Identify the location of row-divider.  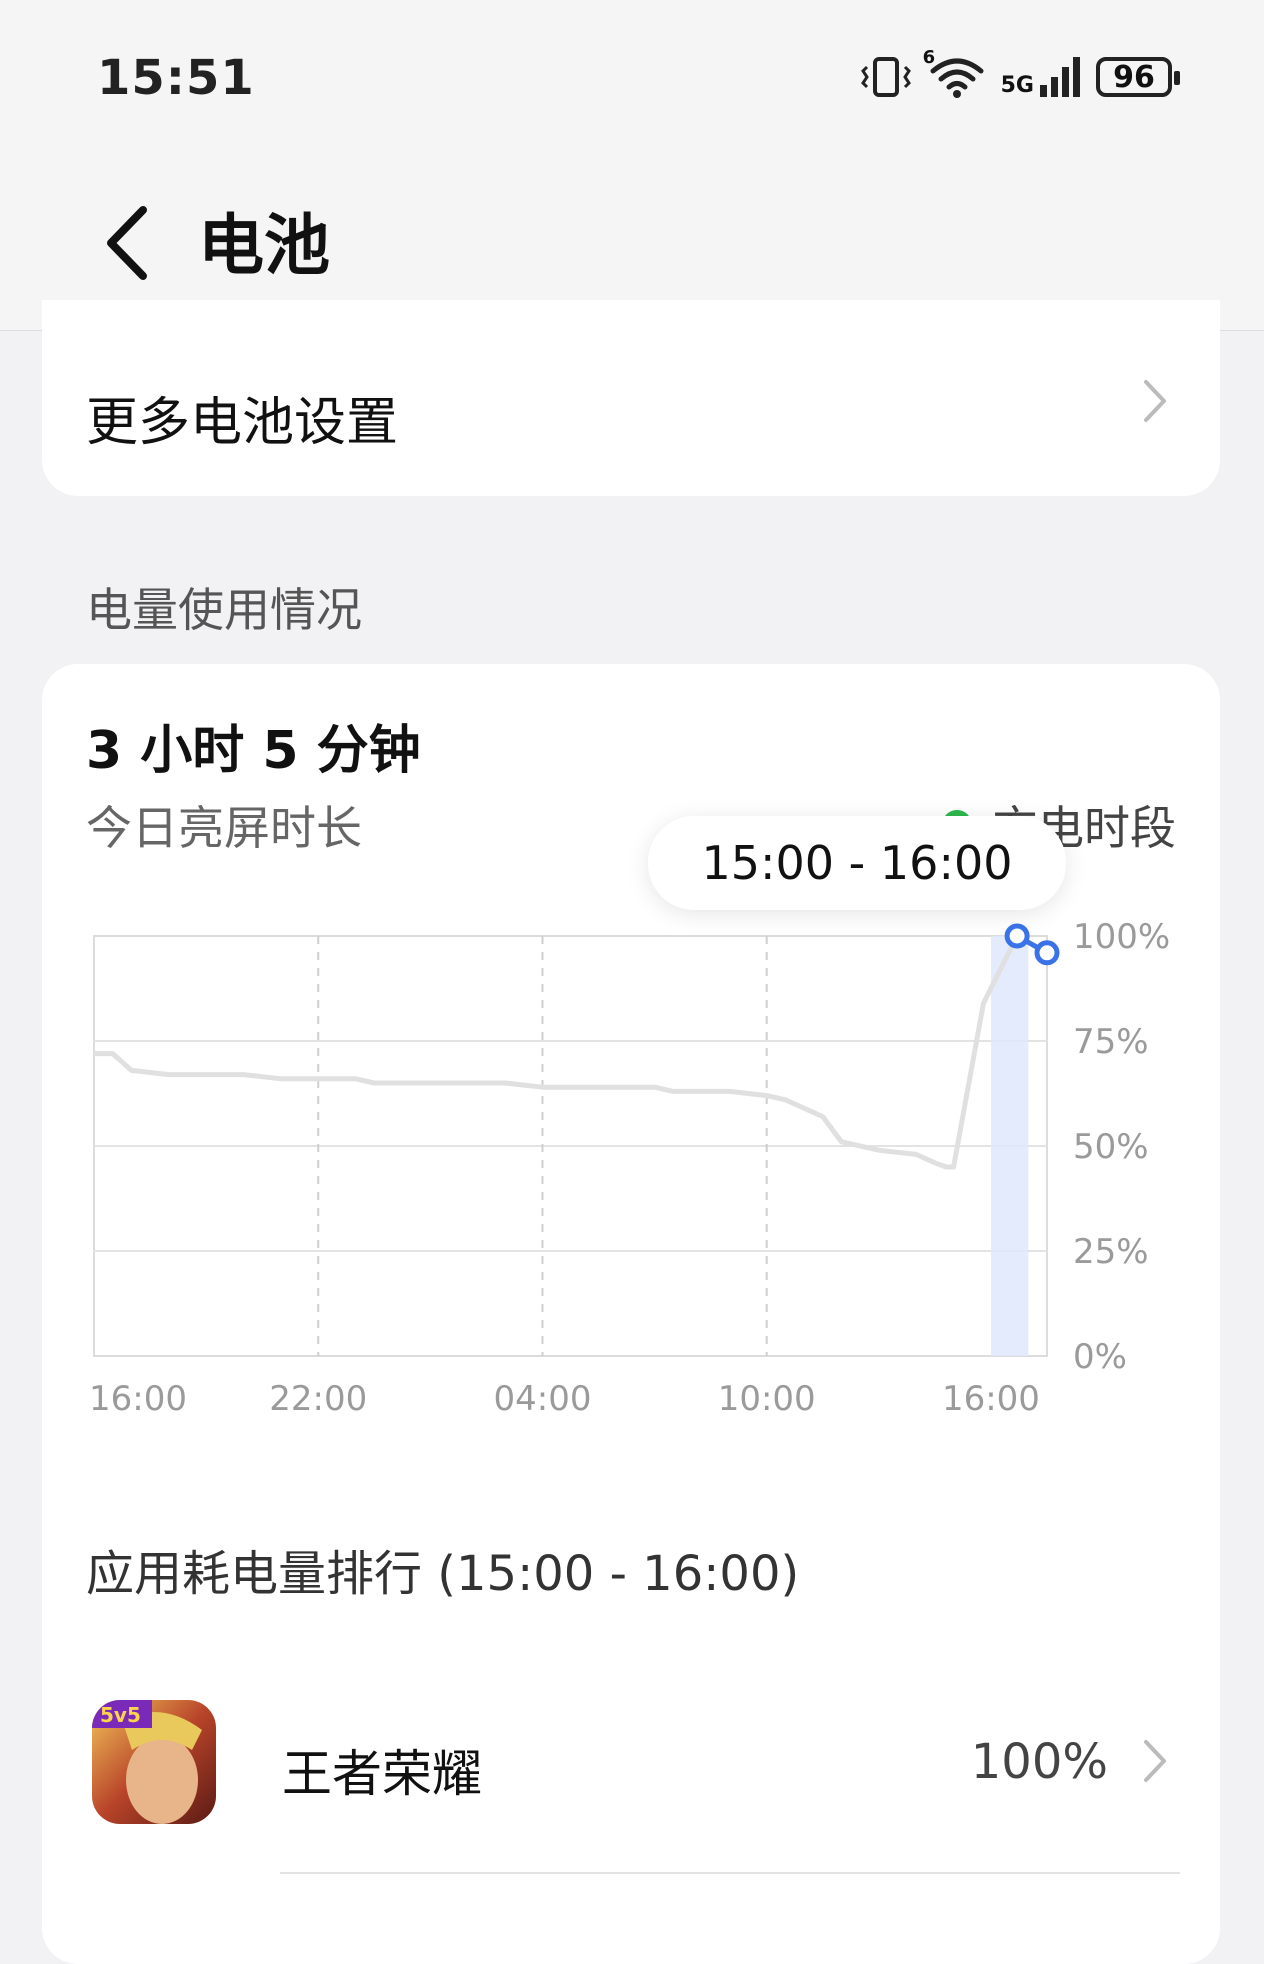
(730, 1873).